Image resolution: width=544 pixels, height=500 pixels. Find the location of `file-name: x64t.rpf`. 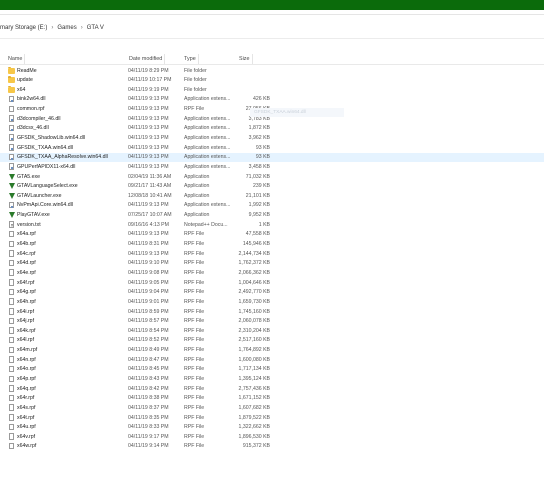

file-name: x64t.rpf is located at coordinates (26, 417).